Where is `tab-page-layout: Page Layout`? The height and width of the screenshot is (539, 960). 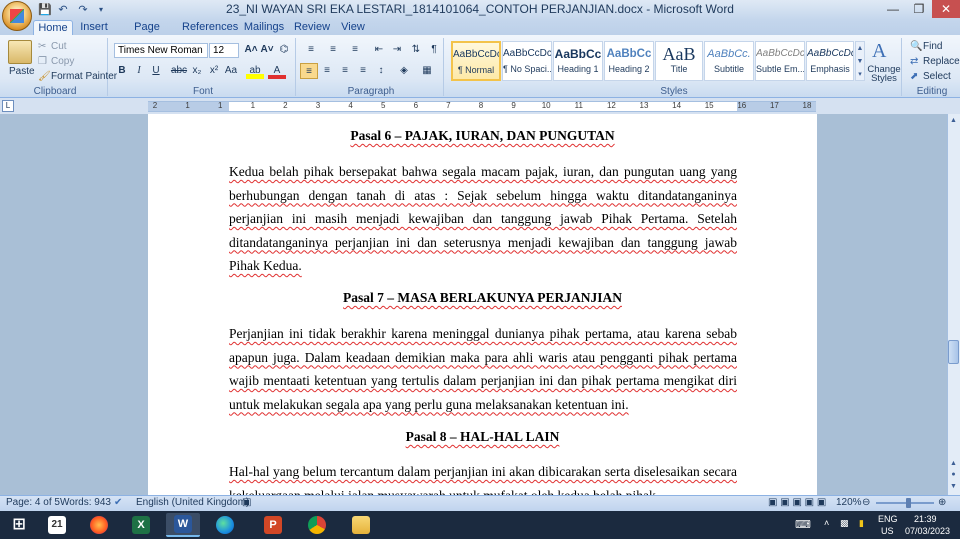 tab-page-layout: Page Layout is located at coordinates (147, 34).